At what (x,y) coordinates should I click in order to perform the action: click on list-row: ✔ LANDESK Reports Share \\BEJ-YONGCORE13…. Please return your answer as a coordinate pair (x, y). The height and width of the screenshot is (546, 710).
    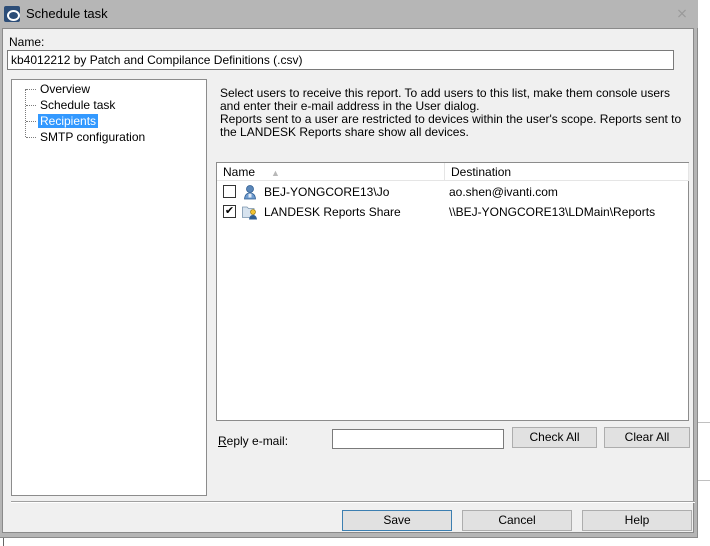
    Looking at the image, I should click on (452, 212).